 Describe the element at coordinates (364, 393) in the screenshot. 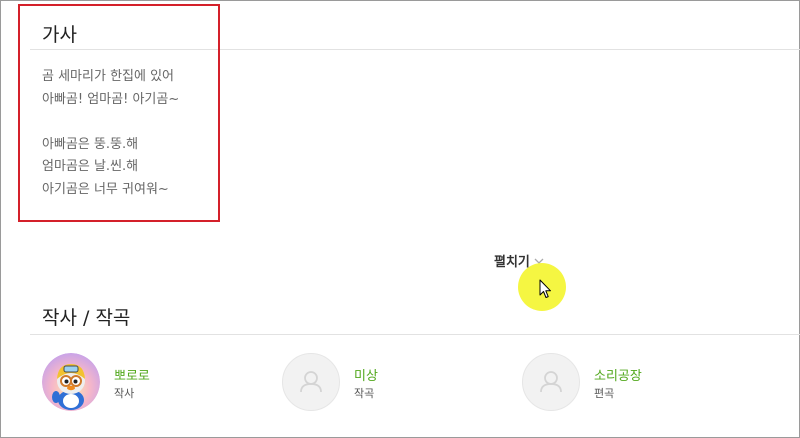

I see `credit-role: 작곡` at that location.